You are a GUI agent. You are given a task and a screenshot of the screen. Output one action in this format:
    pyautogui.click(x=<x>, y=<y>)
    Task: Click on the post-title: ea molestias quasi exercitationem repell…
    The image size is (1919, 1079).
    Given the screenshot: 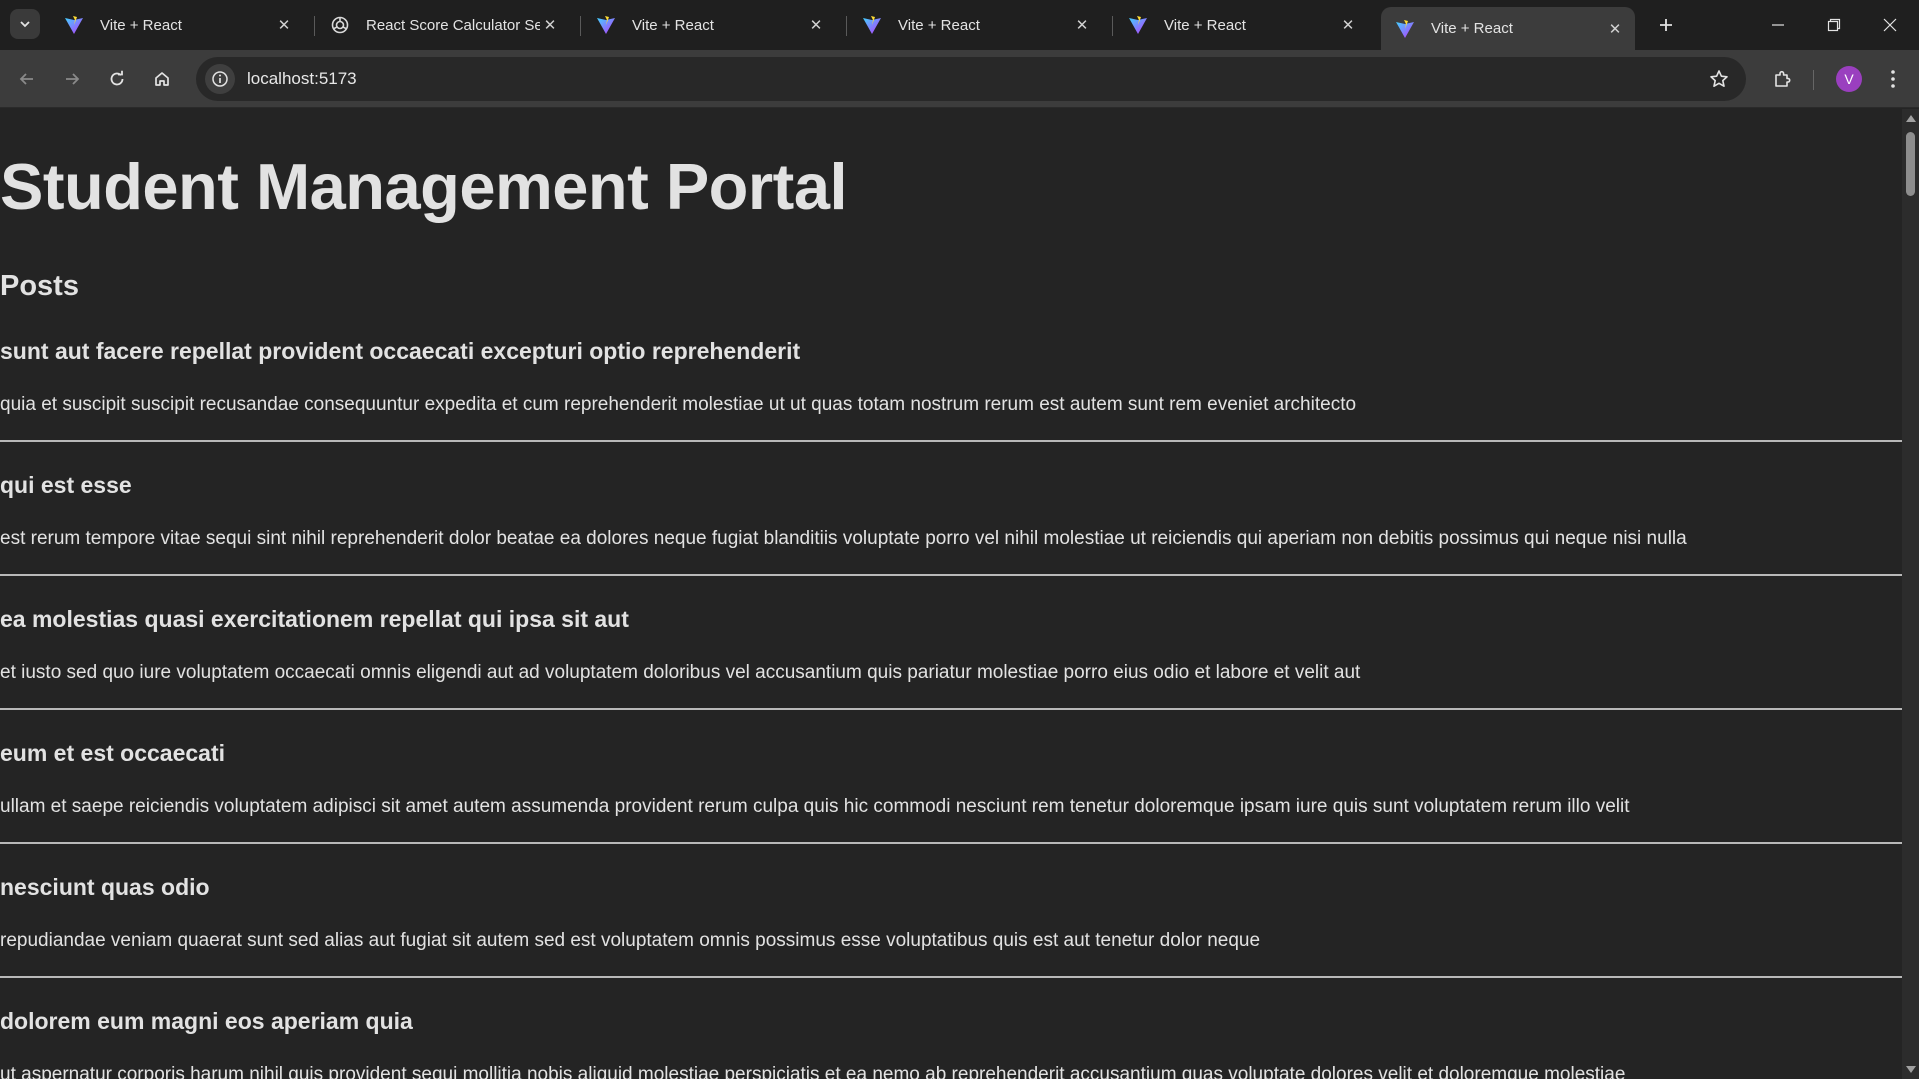 What is the action you would take?
    pyautogui.click(x=314, y=619)
    